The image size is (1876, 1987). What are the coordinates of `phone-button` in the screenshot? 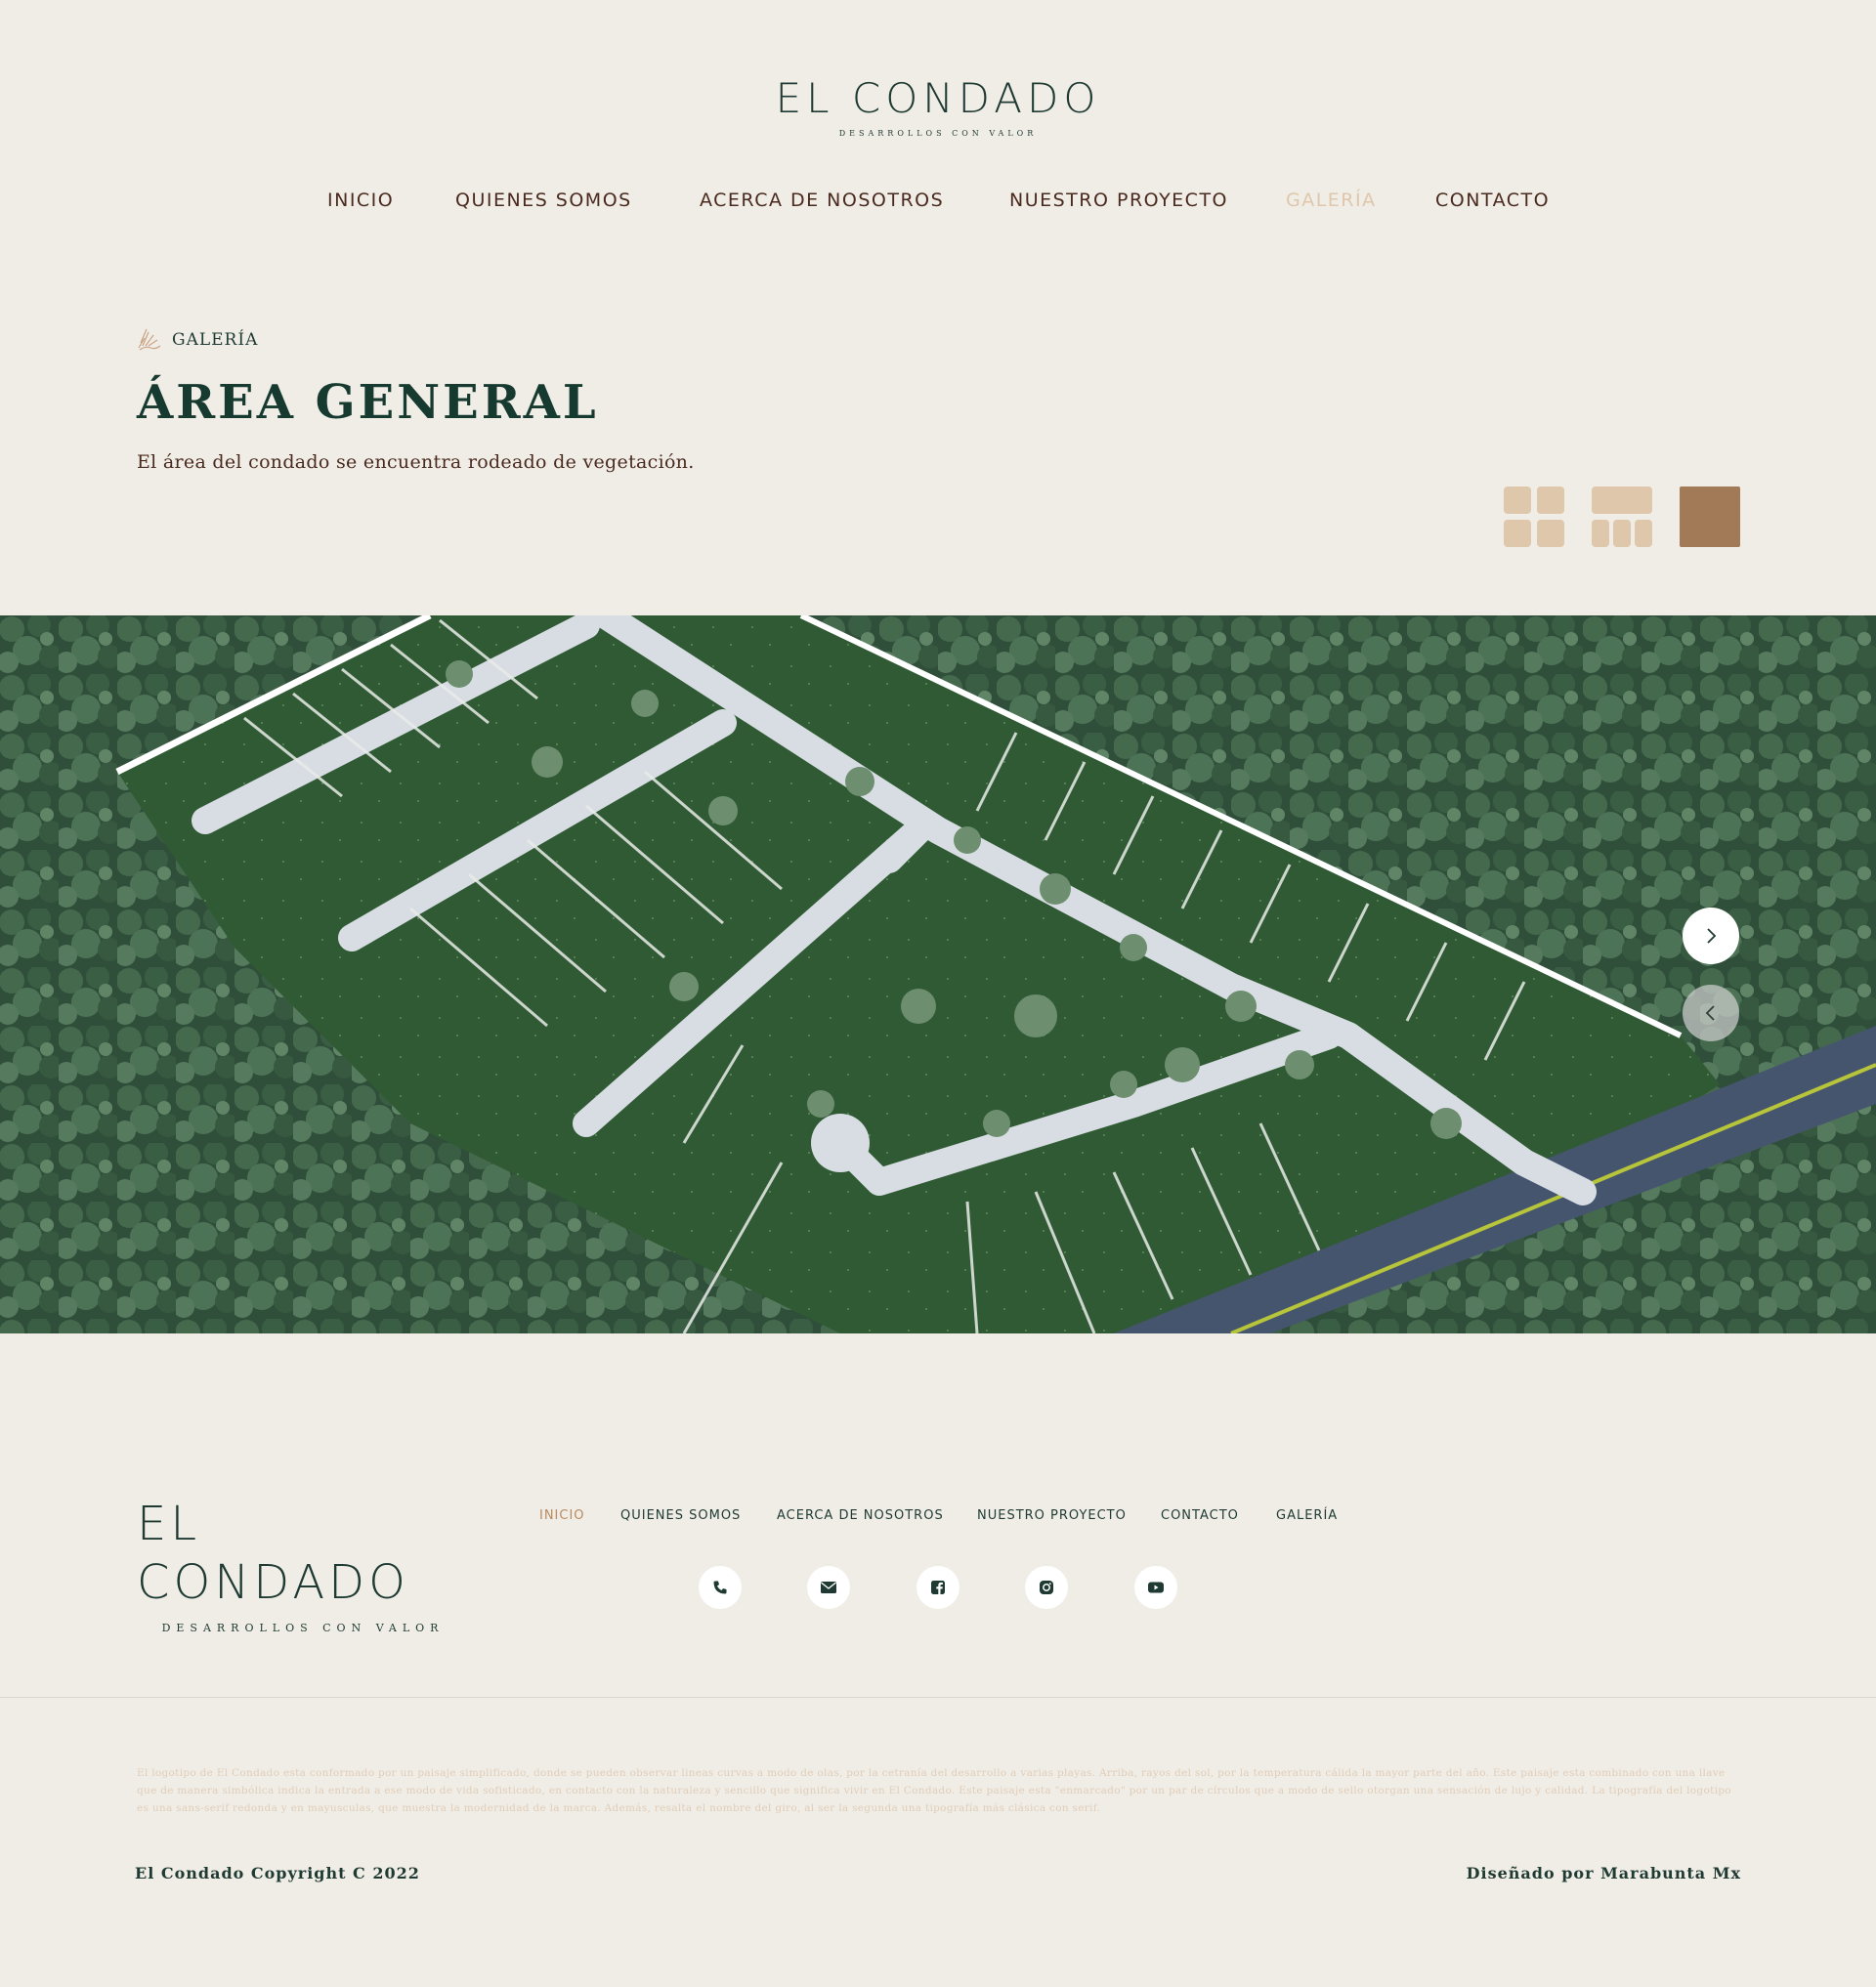 It's located at (720, 1588).